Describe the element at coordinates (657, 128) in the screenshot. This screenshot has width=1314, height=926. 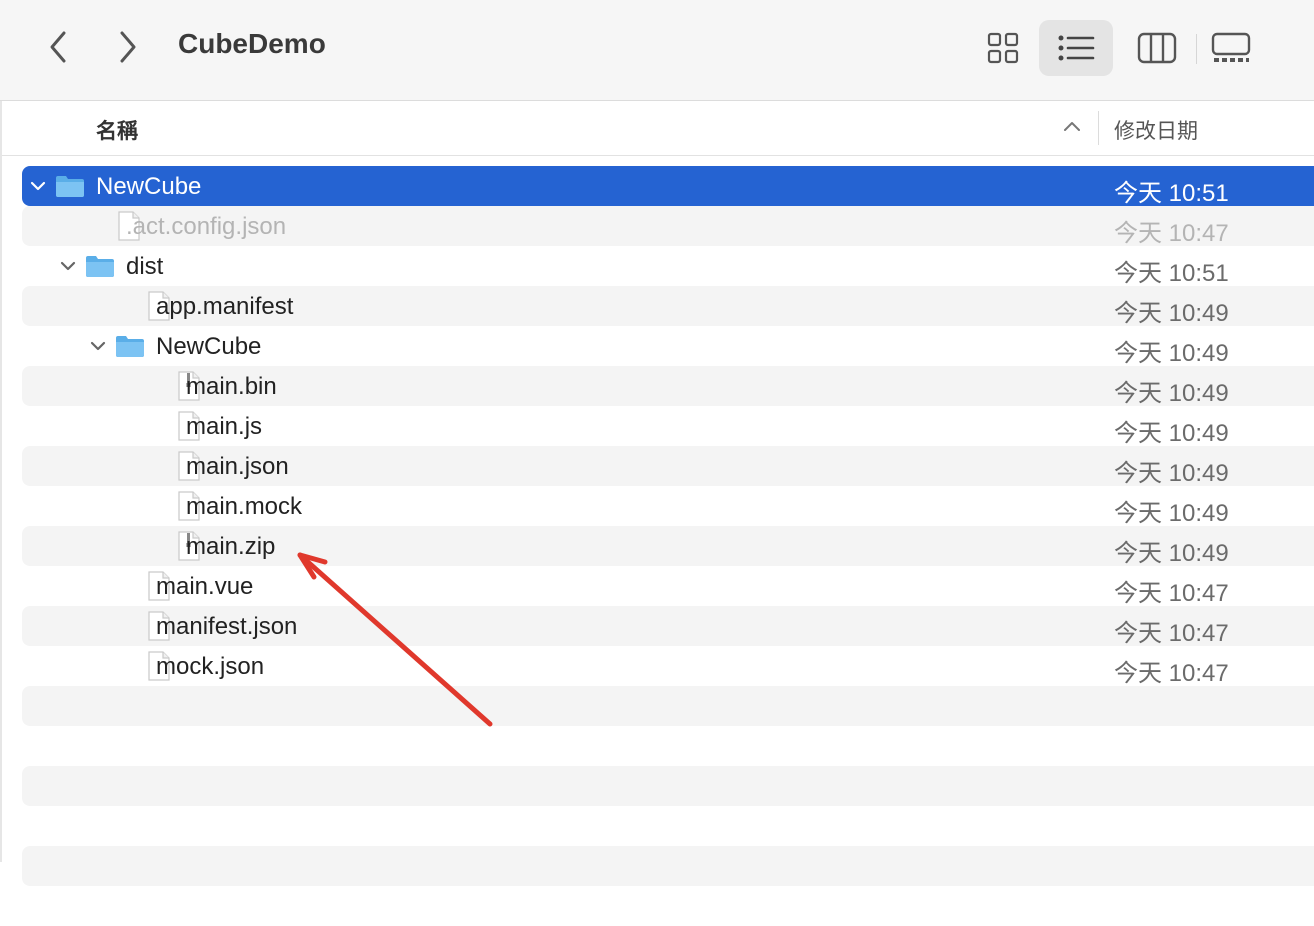
I see `list-header: 名稱 修改日期` at that location.